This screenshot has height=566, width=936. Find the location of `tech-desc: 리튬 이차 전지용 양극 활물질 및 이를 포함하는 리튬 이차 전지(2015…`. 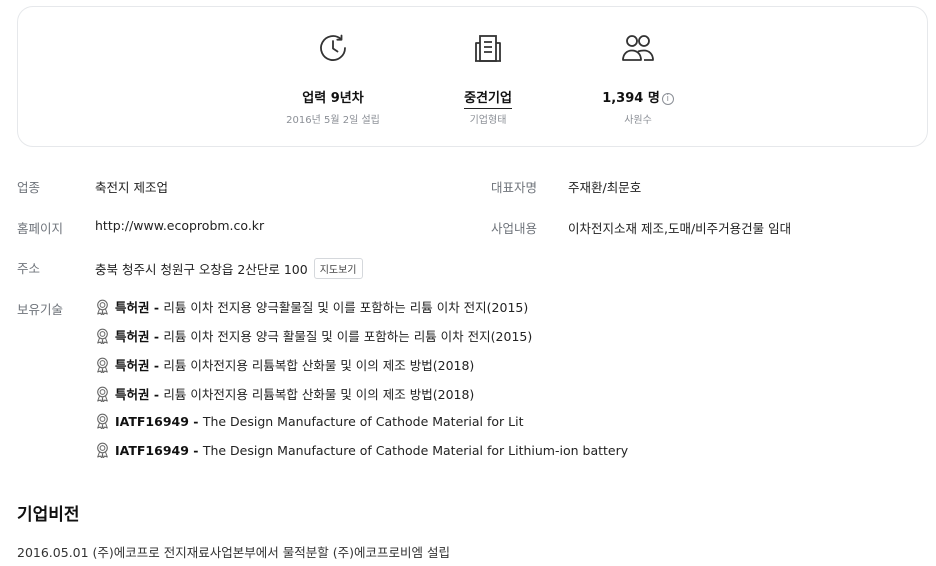

tech-desc: 리튬 이차 전지용 양극 활물질 및 이를 포함하는 리튬 이차 전지(2015… is located at coordinates (348, 336).